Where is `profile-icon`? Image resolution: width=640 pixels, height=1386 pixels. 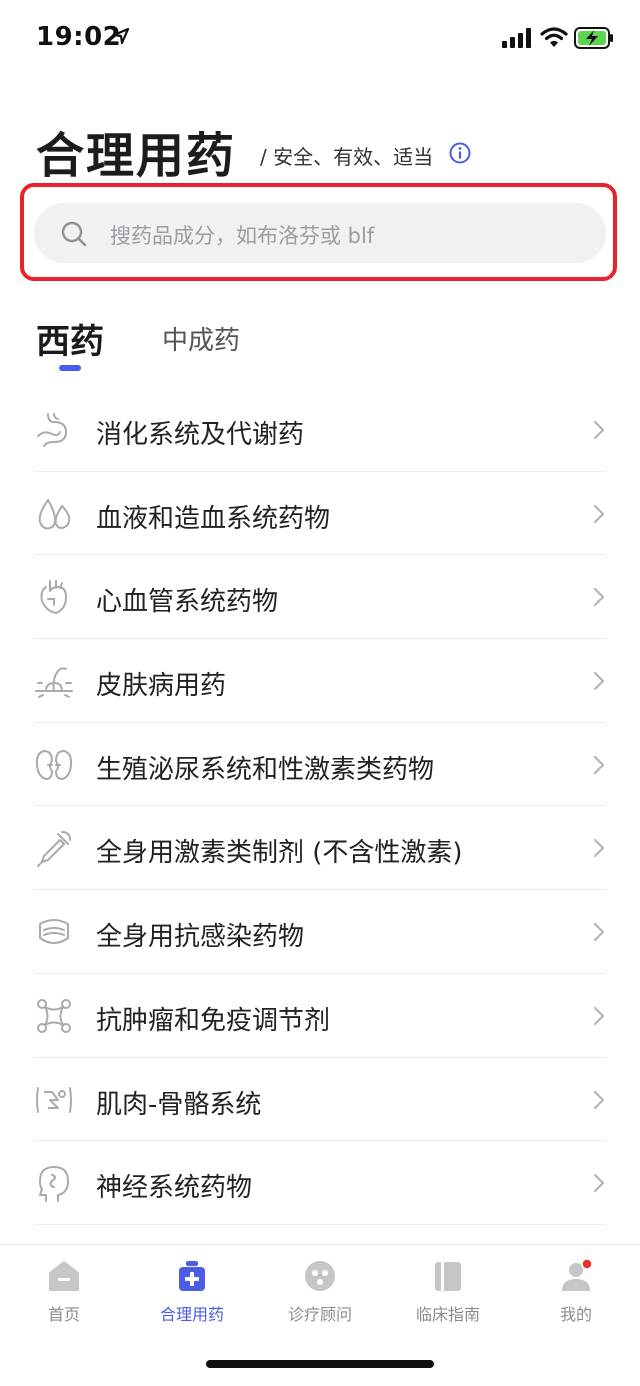
profile-icon is located at coordinates (577, 1275).